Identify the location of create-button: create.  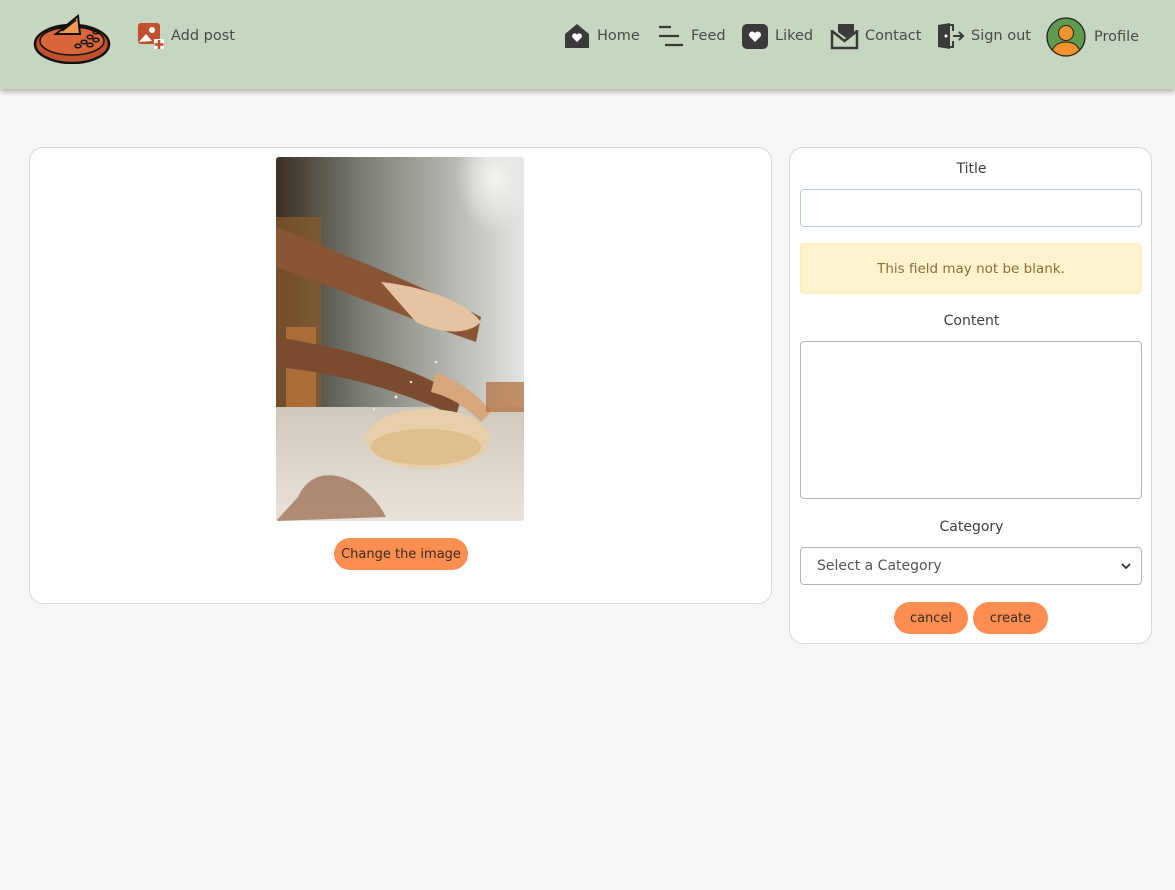
(1010, 618).